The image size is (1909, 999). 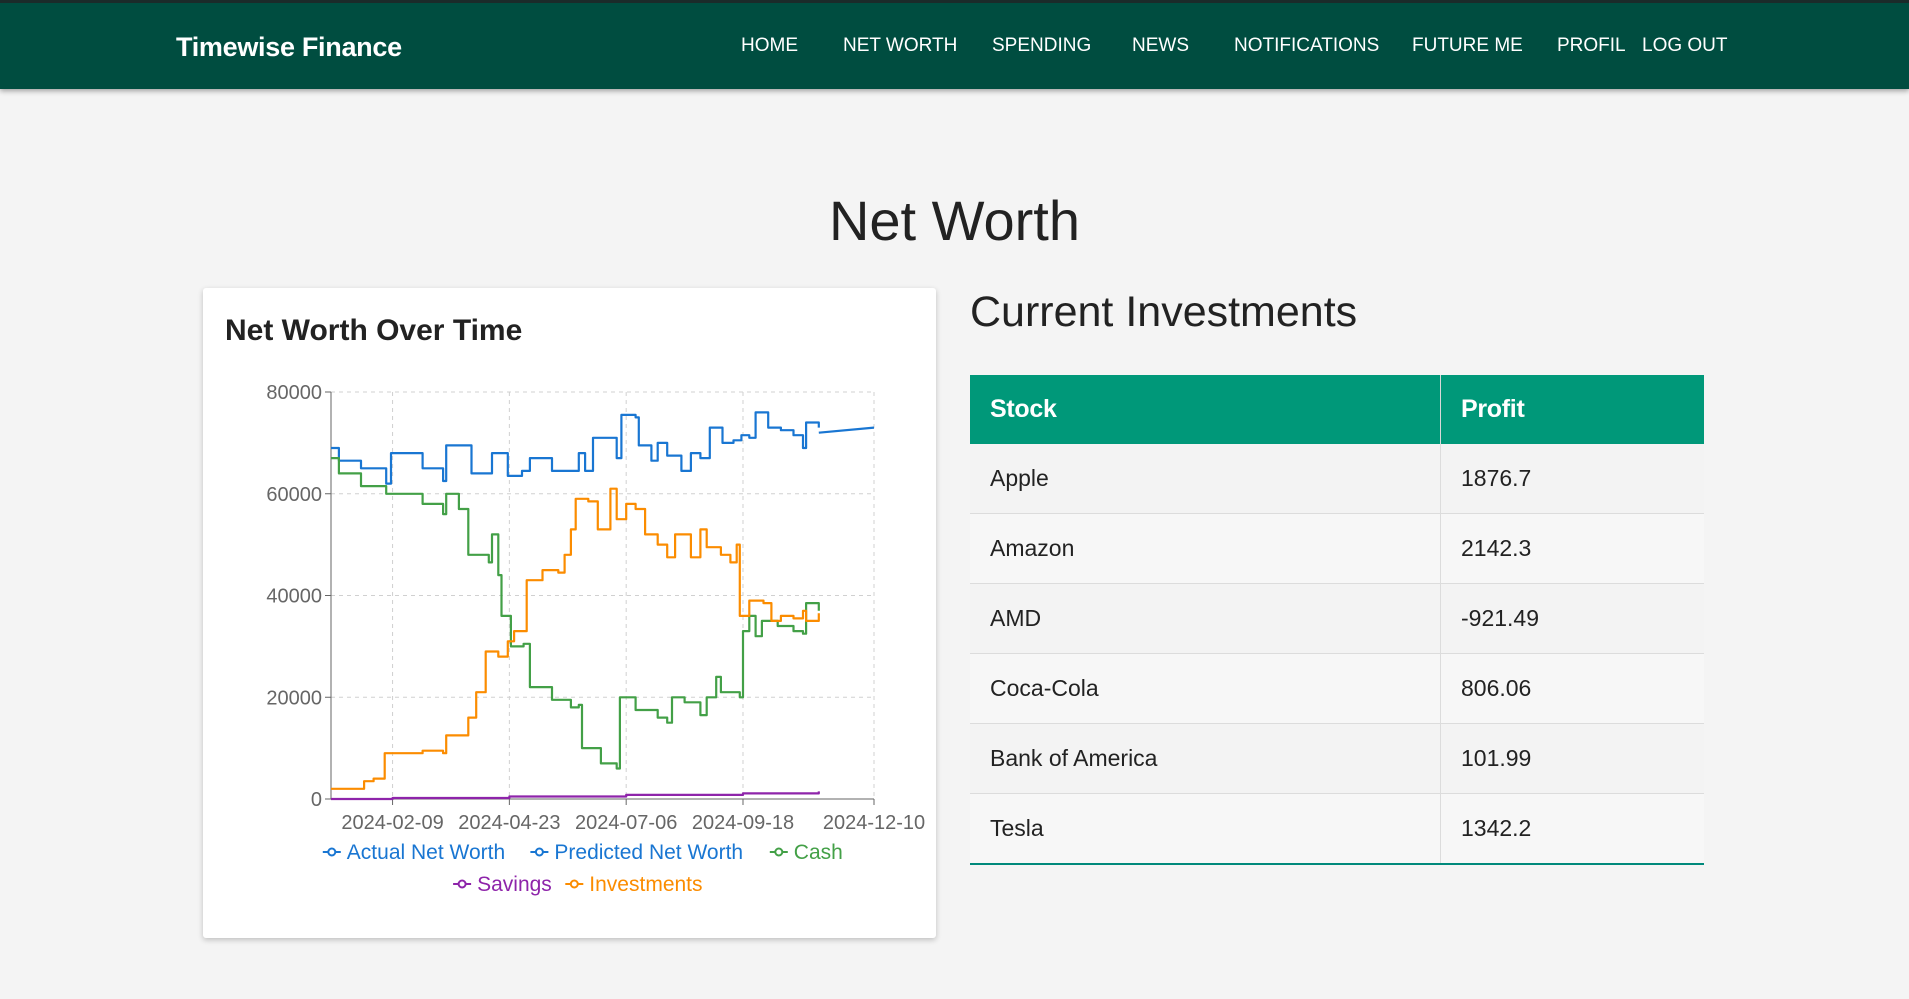 What do you see at coordinates (1164, 312) in the screenshot?
I see `investments-title: Current Investments` at bounding box center [1164, 312].